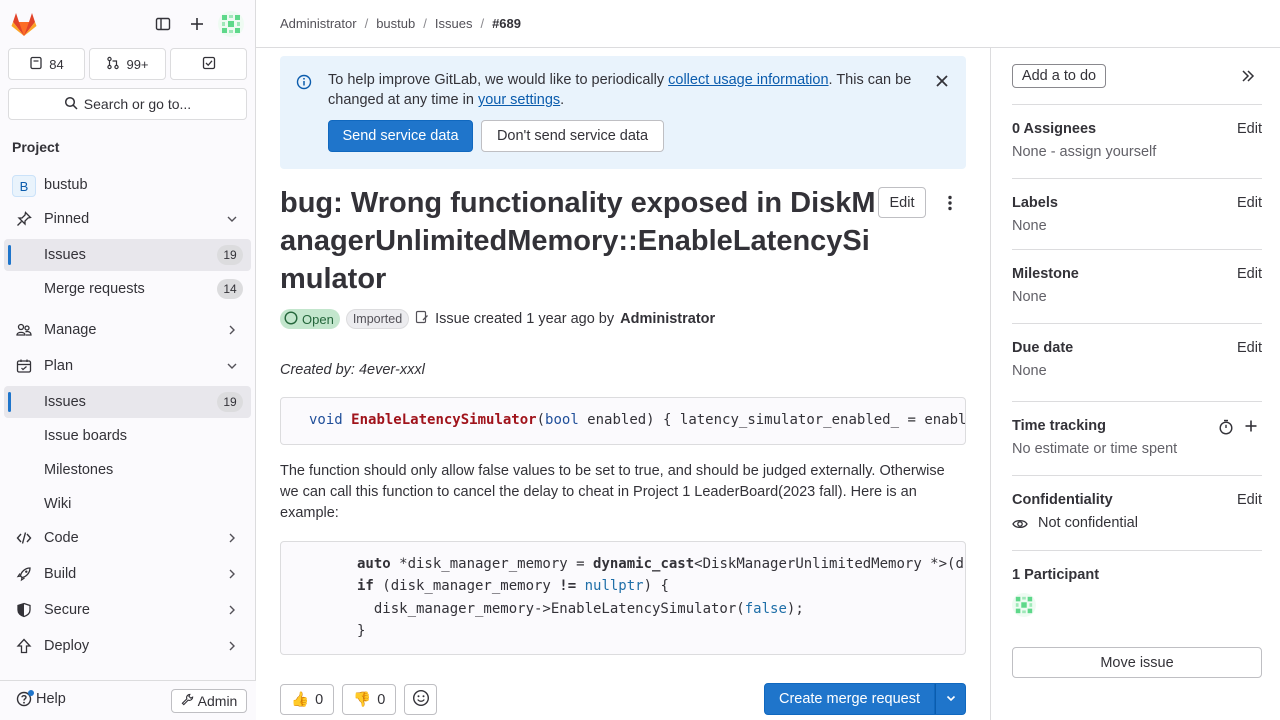 Image resolution: width=1280 pixels, height=720 pixels. Describe the element at coordinates (36, 64) in the screenshot. I see `issues-icon` at that location.